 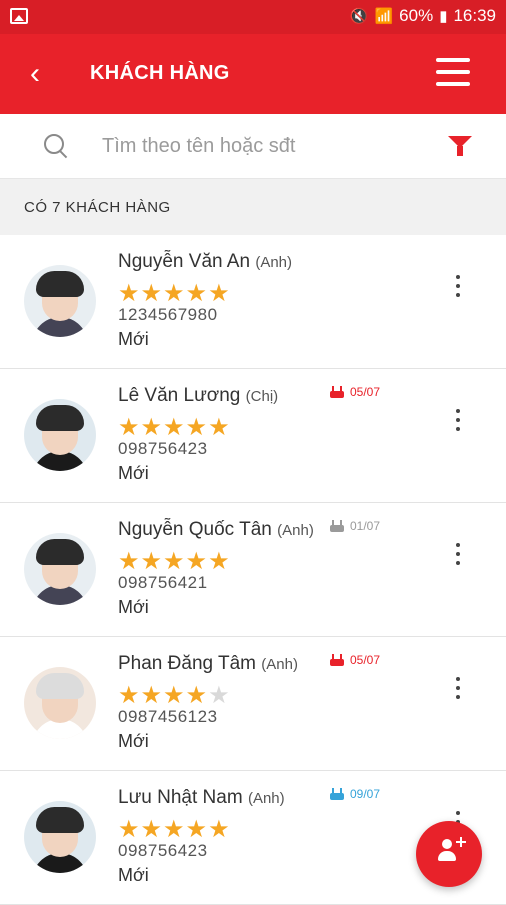 What do you see at coordinates (19, 16) in the screenshot?
I see `gallery-icon` at bounding box center [19, 16].